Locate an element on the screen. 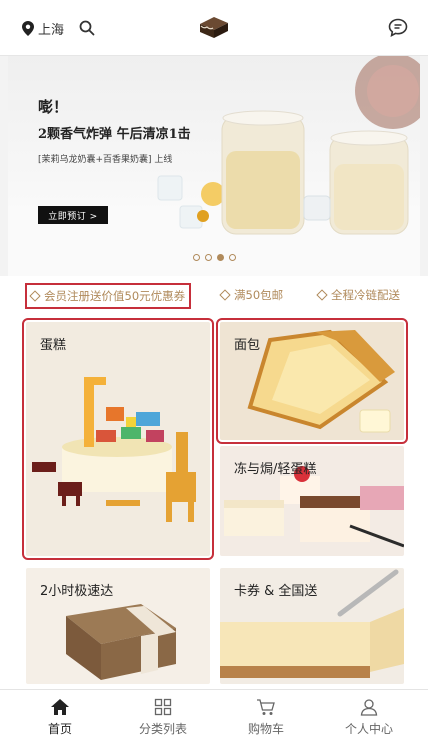 This screenshot has height=752, width=428. free-shipping-feature: 满50包邮 is located at coordinates (251, 295).